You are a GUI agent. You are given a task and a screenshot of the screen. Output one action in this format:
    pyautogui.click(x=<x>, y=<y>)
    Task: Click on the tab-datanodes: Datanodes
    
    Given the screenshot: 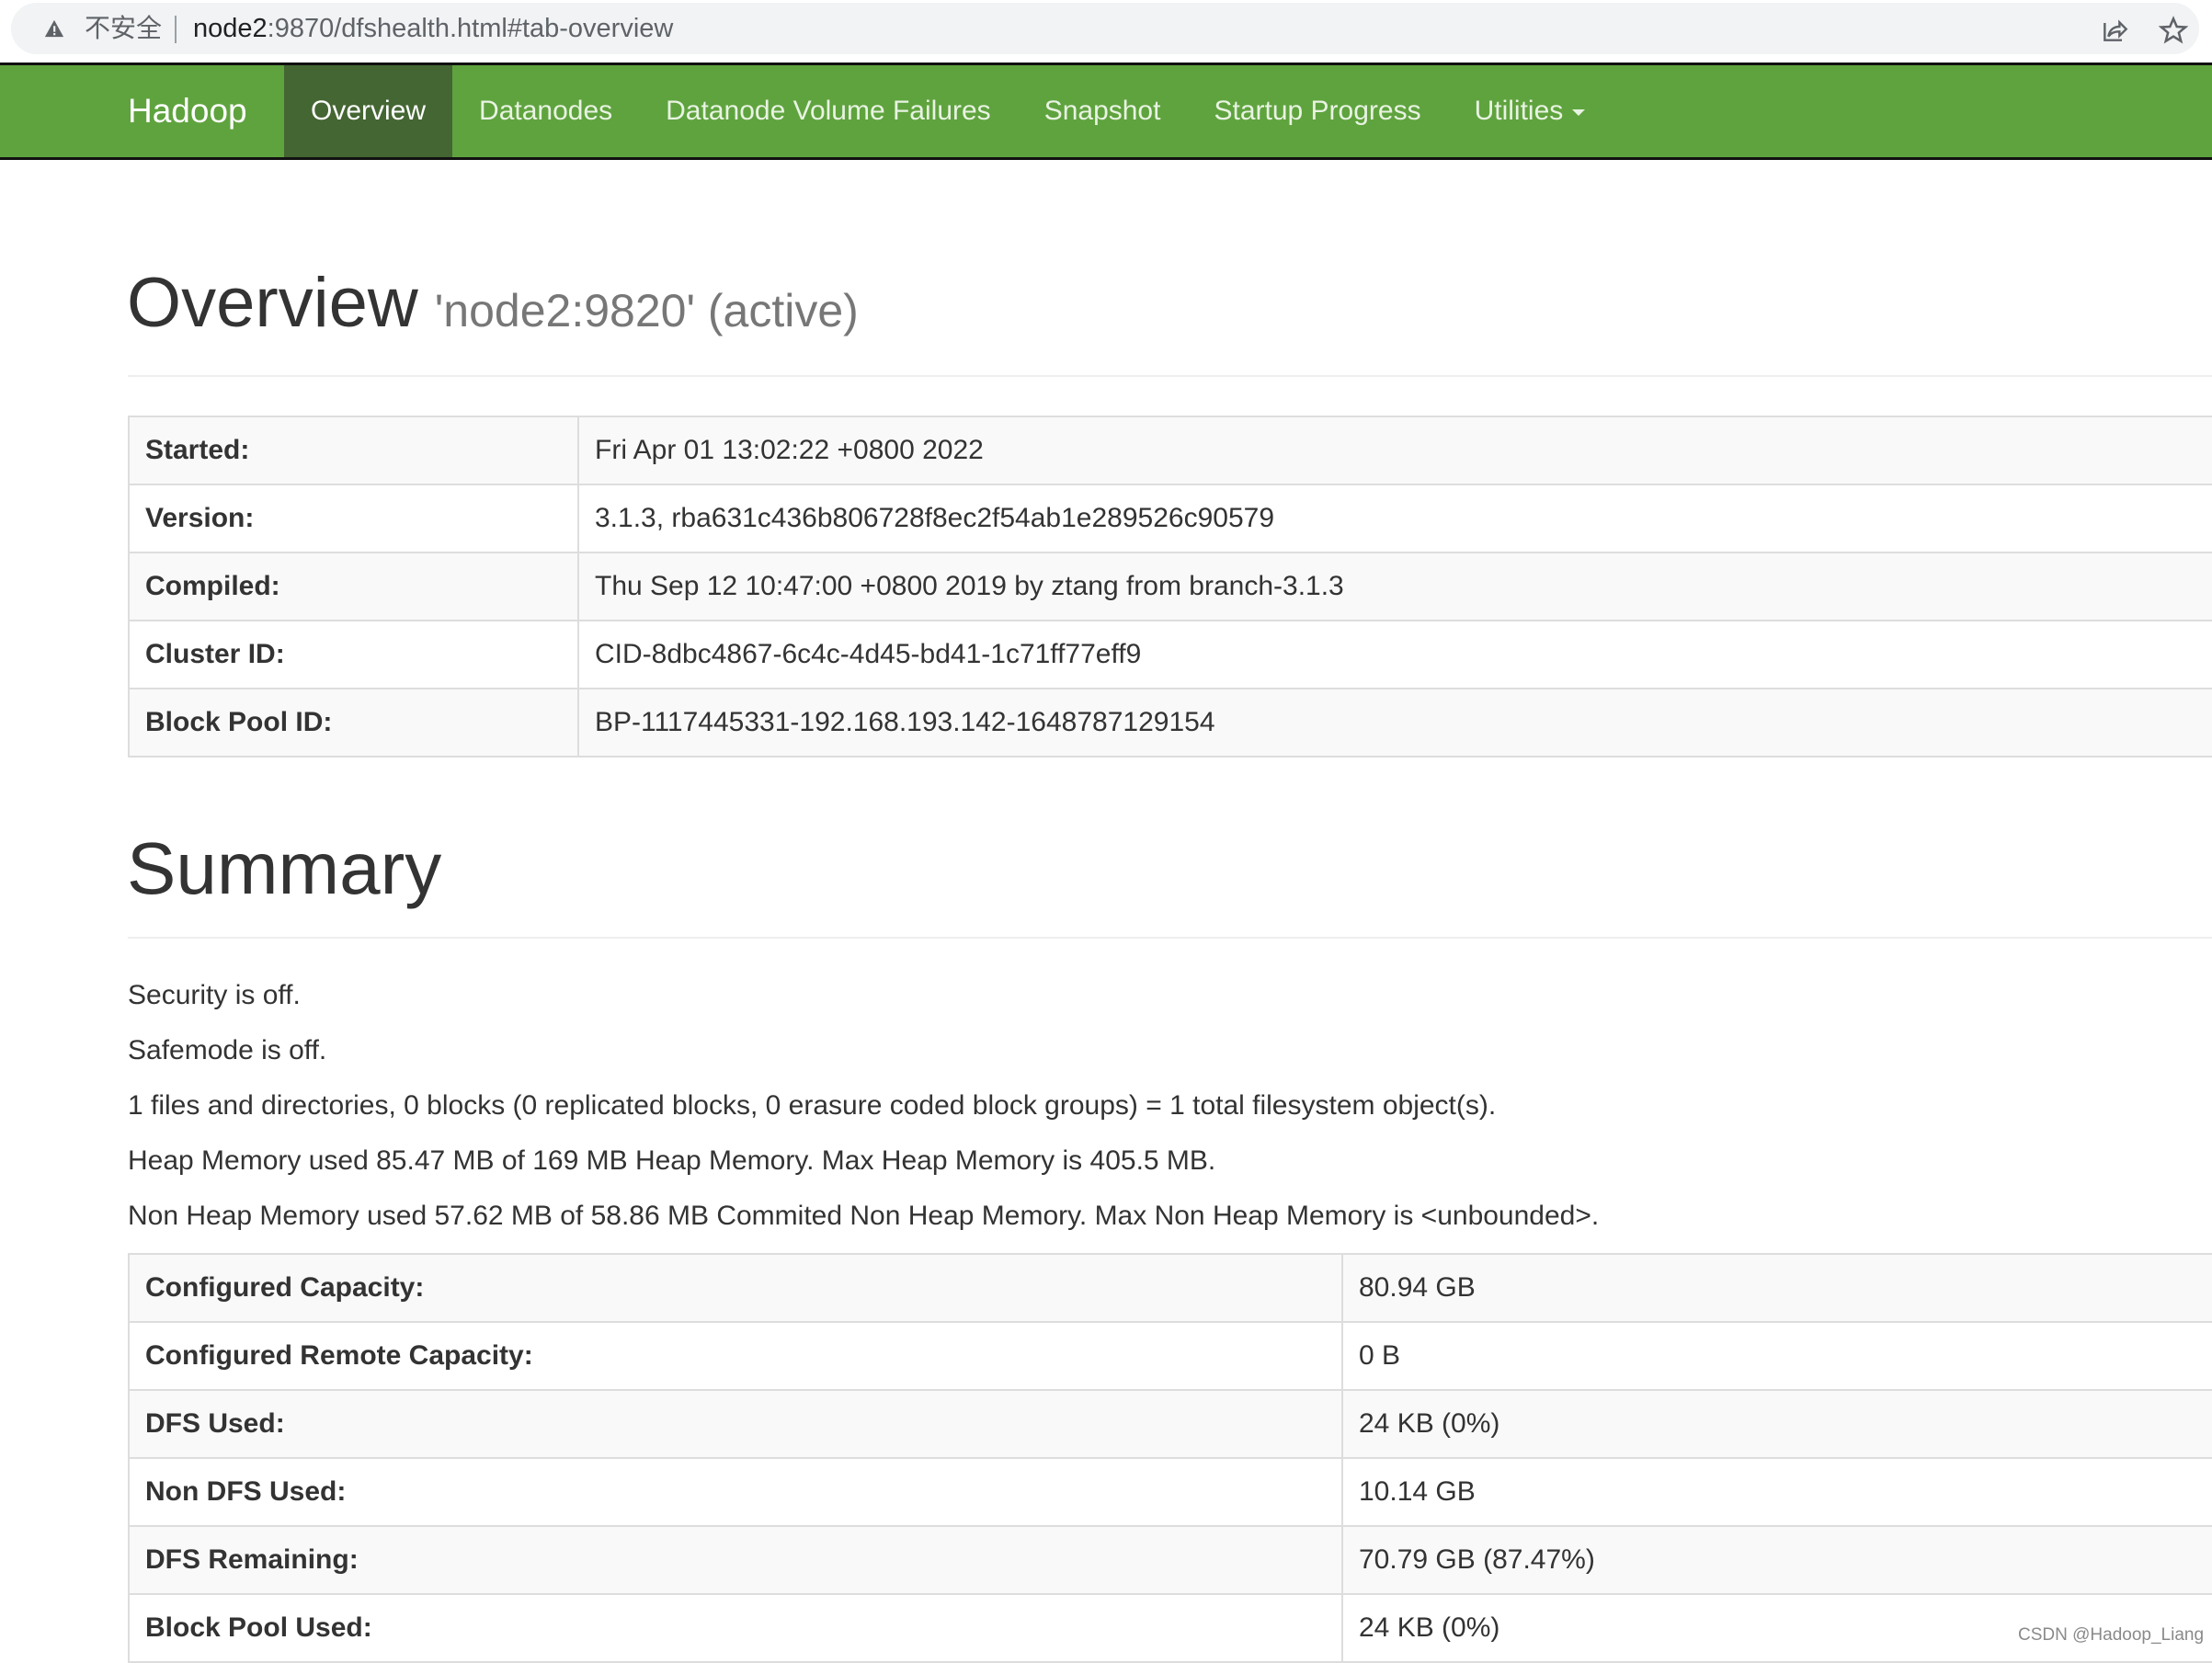 What is the action you would take?
    pyautogui.click(x=545, y=111)
    